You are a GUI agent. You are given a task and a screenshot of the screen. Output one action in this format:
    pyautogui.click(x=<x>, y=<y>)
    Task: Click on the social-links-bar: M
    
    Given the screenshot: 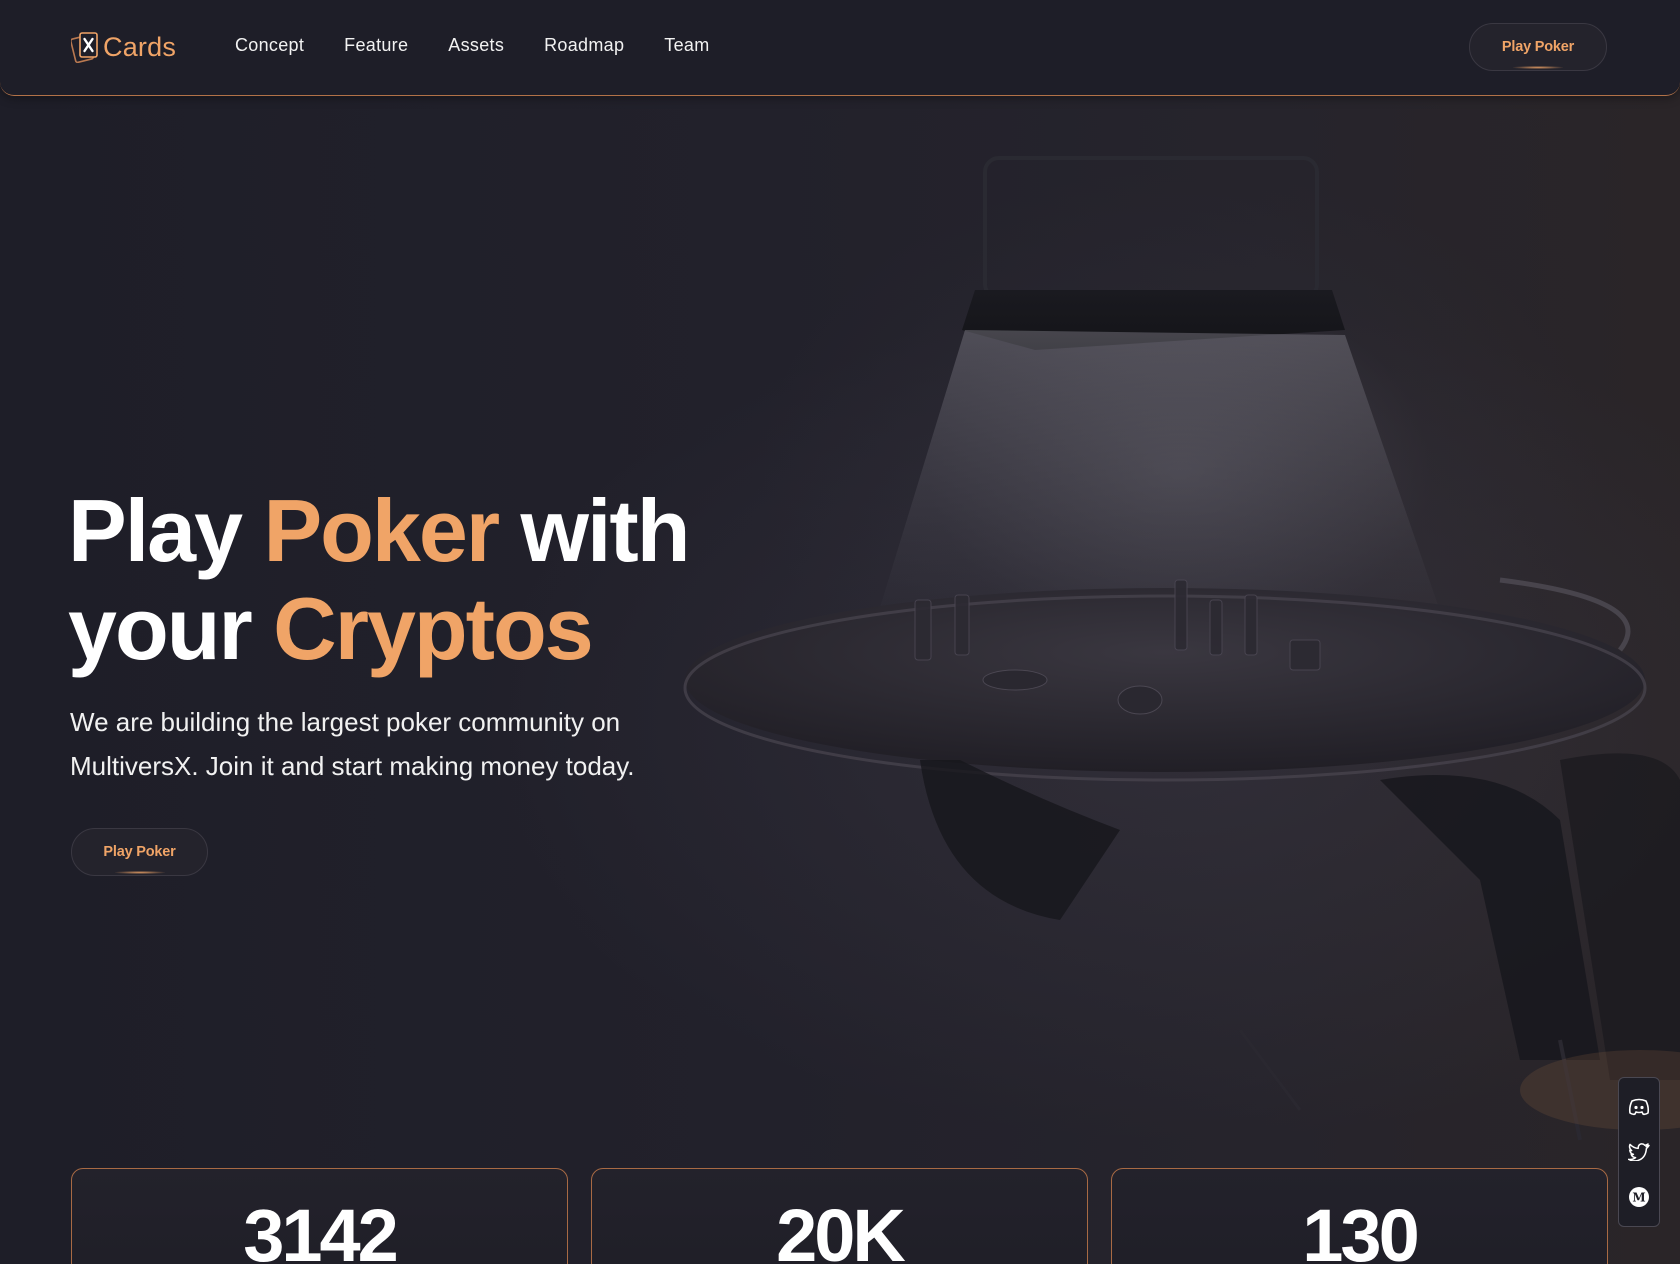 What is the action you would take?
    pyautogui.click(x=1639, y=1152)
    